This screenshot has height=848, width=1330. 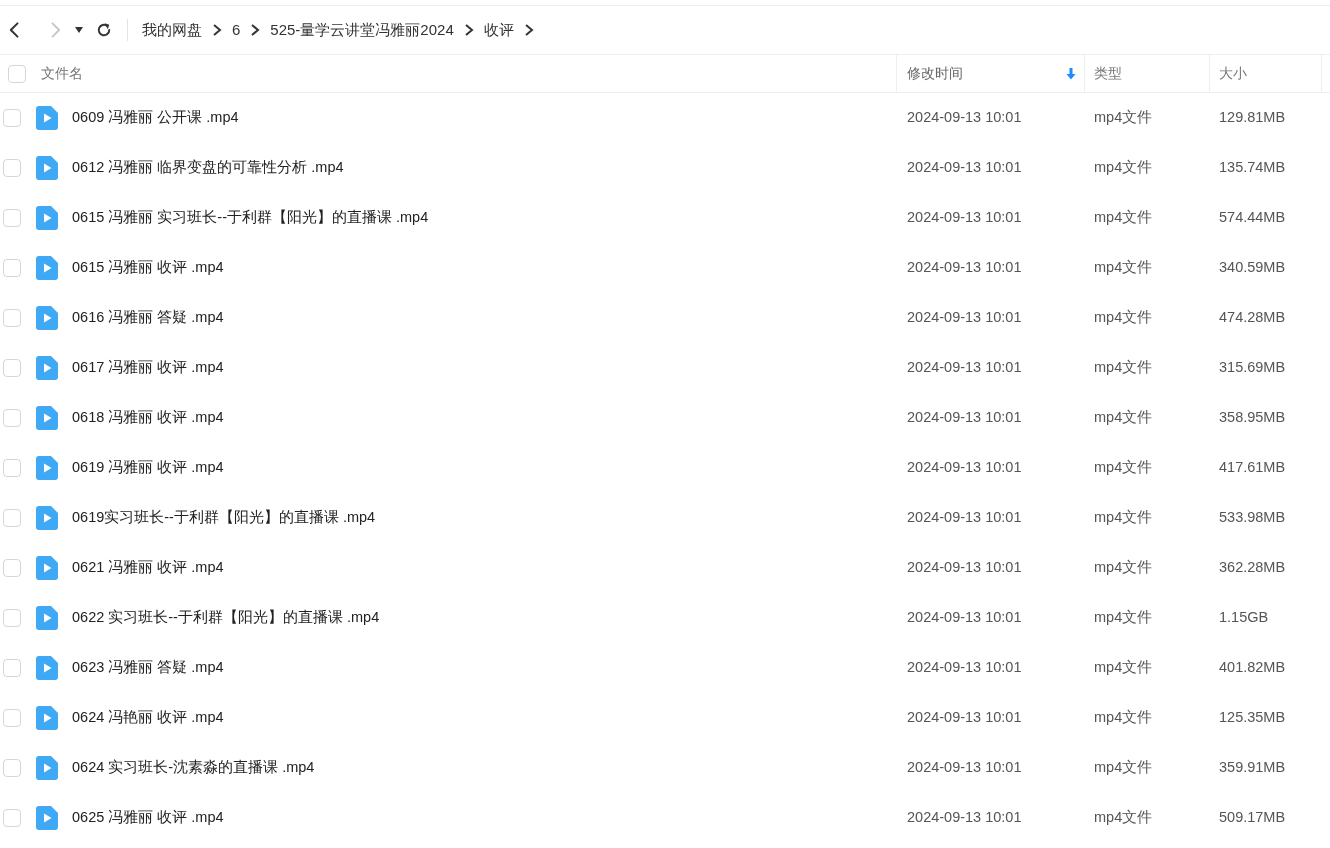 I want to click on sort-descending-icon, so click(x=1071, y=73).